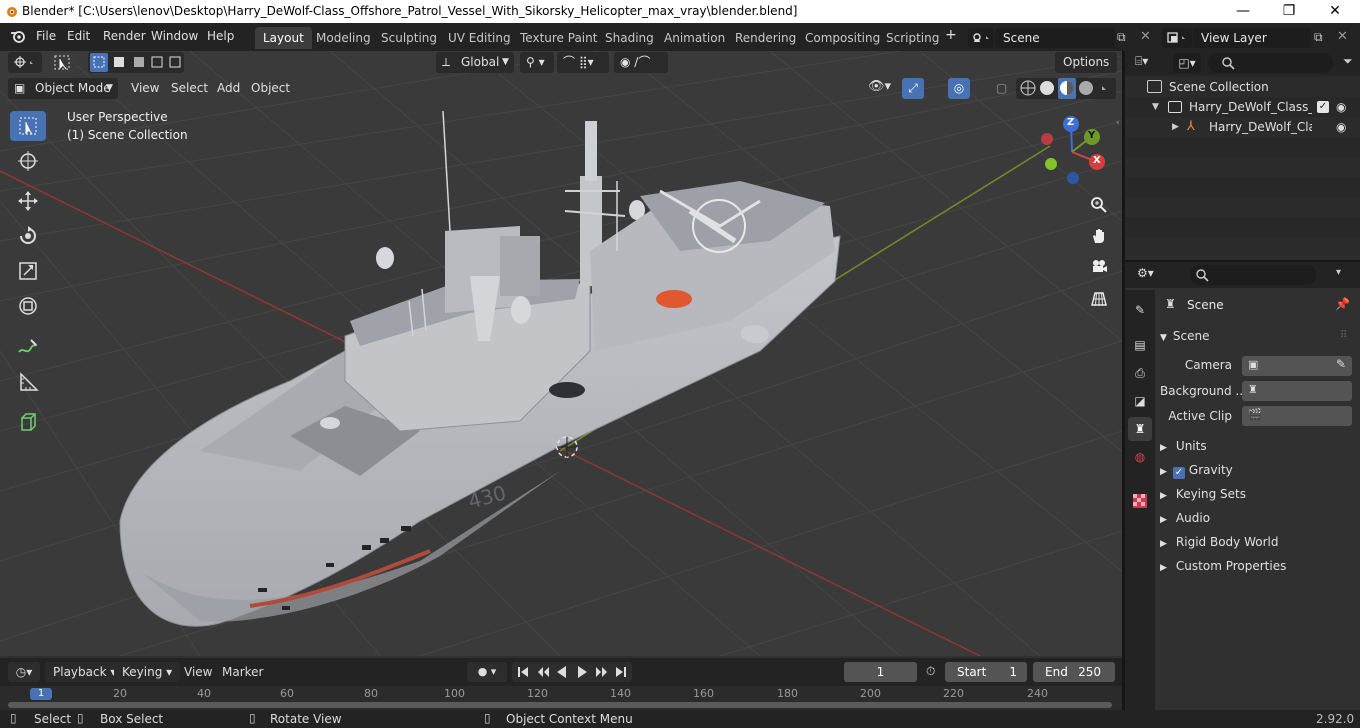 The width and height of the screenshot is (1360, 728). Describe the element at coordinates (1252, 38) in the screenshot. I see `view-layer-selector: View Layer` at that location.